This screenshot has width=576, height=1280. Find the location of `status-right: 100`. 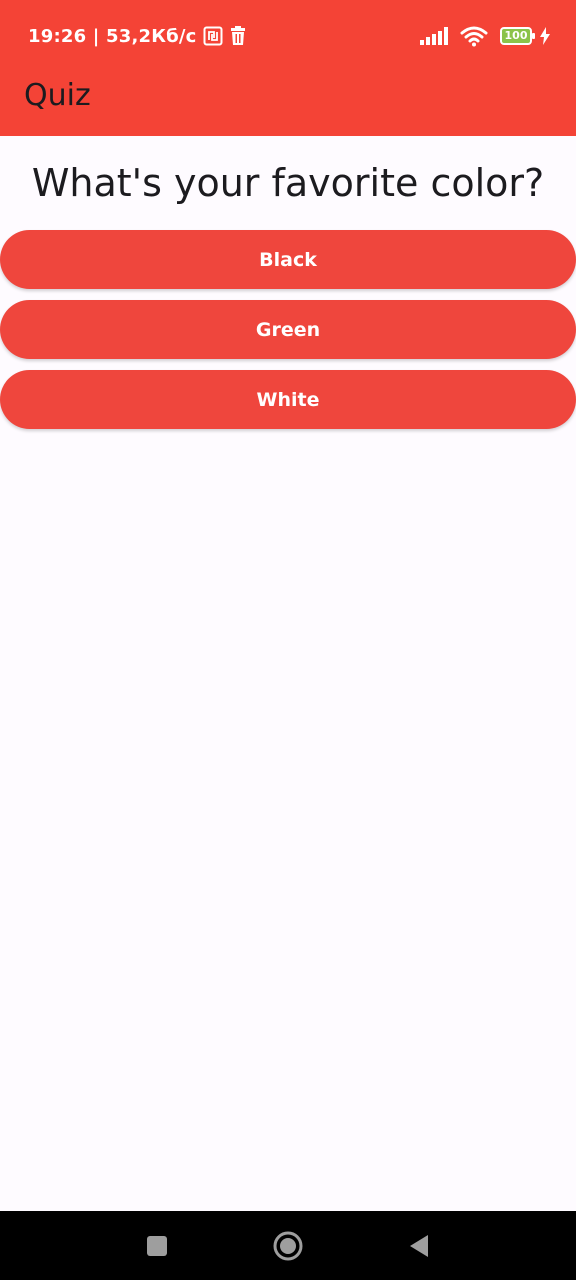

status-right: 100 is located at coordinates (485, 36).